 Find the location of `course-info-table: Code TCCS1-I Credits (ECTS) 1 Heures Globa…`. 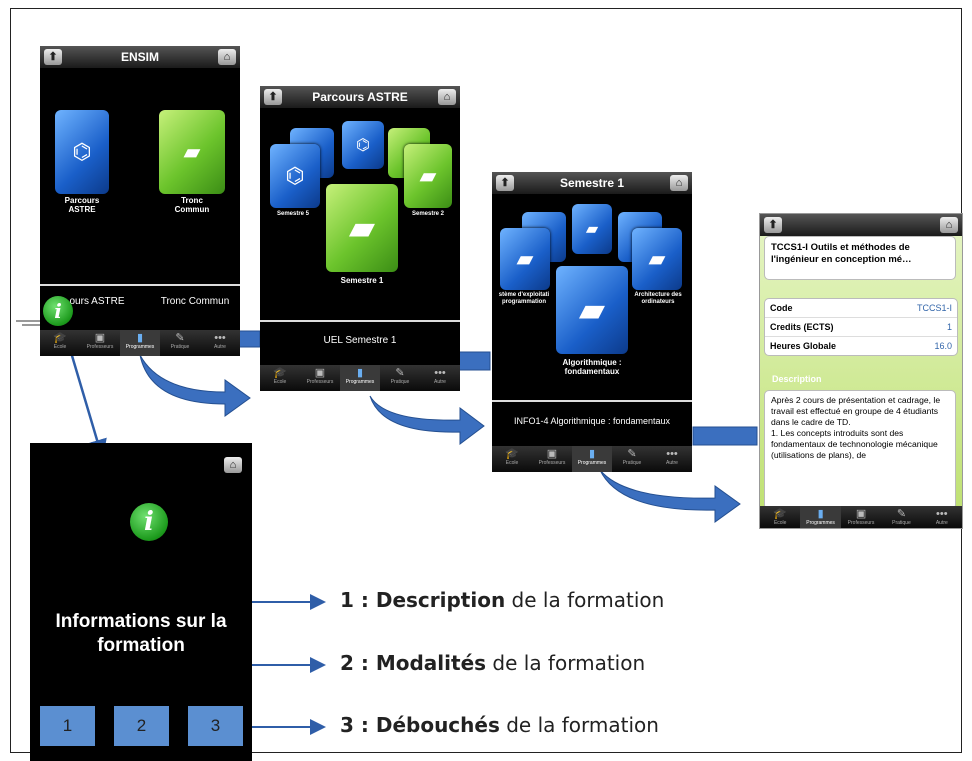

course-info-table: Code TCCS1-I Credits (ECTS) 1 Heures Globa… is located at coordinates (861, 327).